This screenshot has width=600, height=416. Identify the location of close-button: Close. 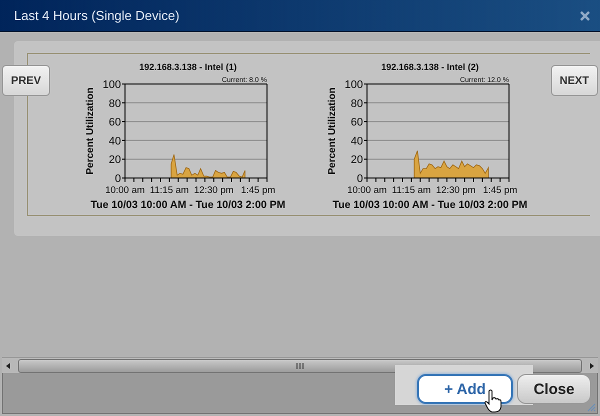
(554, 389).